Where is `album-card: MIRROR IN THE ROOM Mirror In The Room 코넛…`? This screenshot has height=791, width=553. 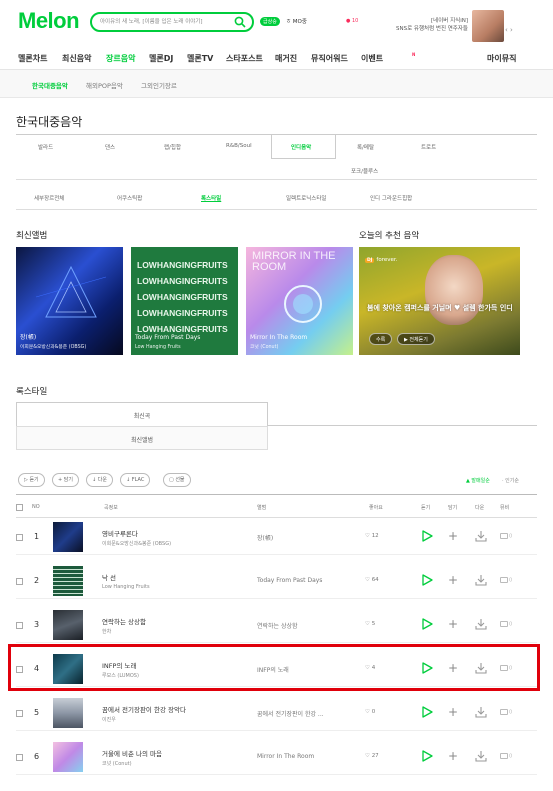 album-card: MIRROR IN THE ROOM Mirror In The Room 코넛… is located at coordinates (299, 301).